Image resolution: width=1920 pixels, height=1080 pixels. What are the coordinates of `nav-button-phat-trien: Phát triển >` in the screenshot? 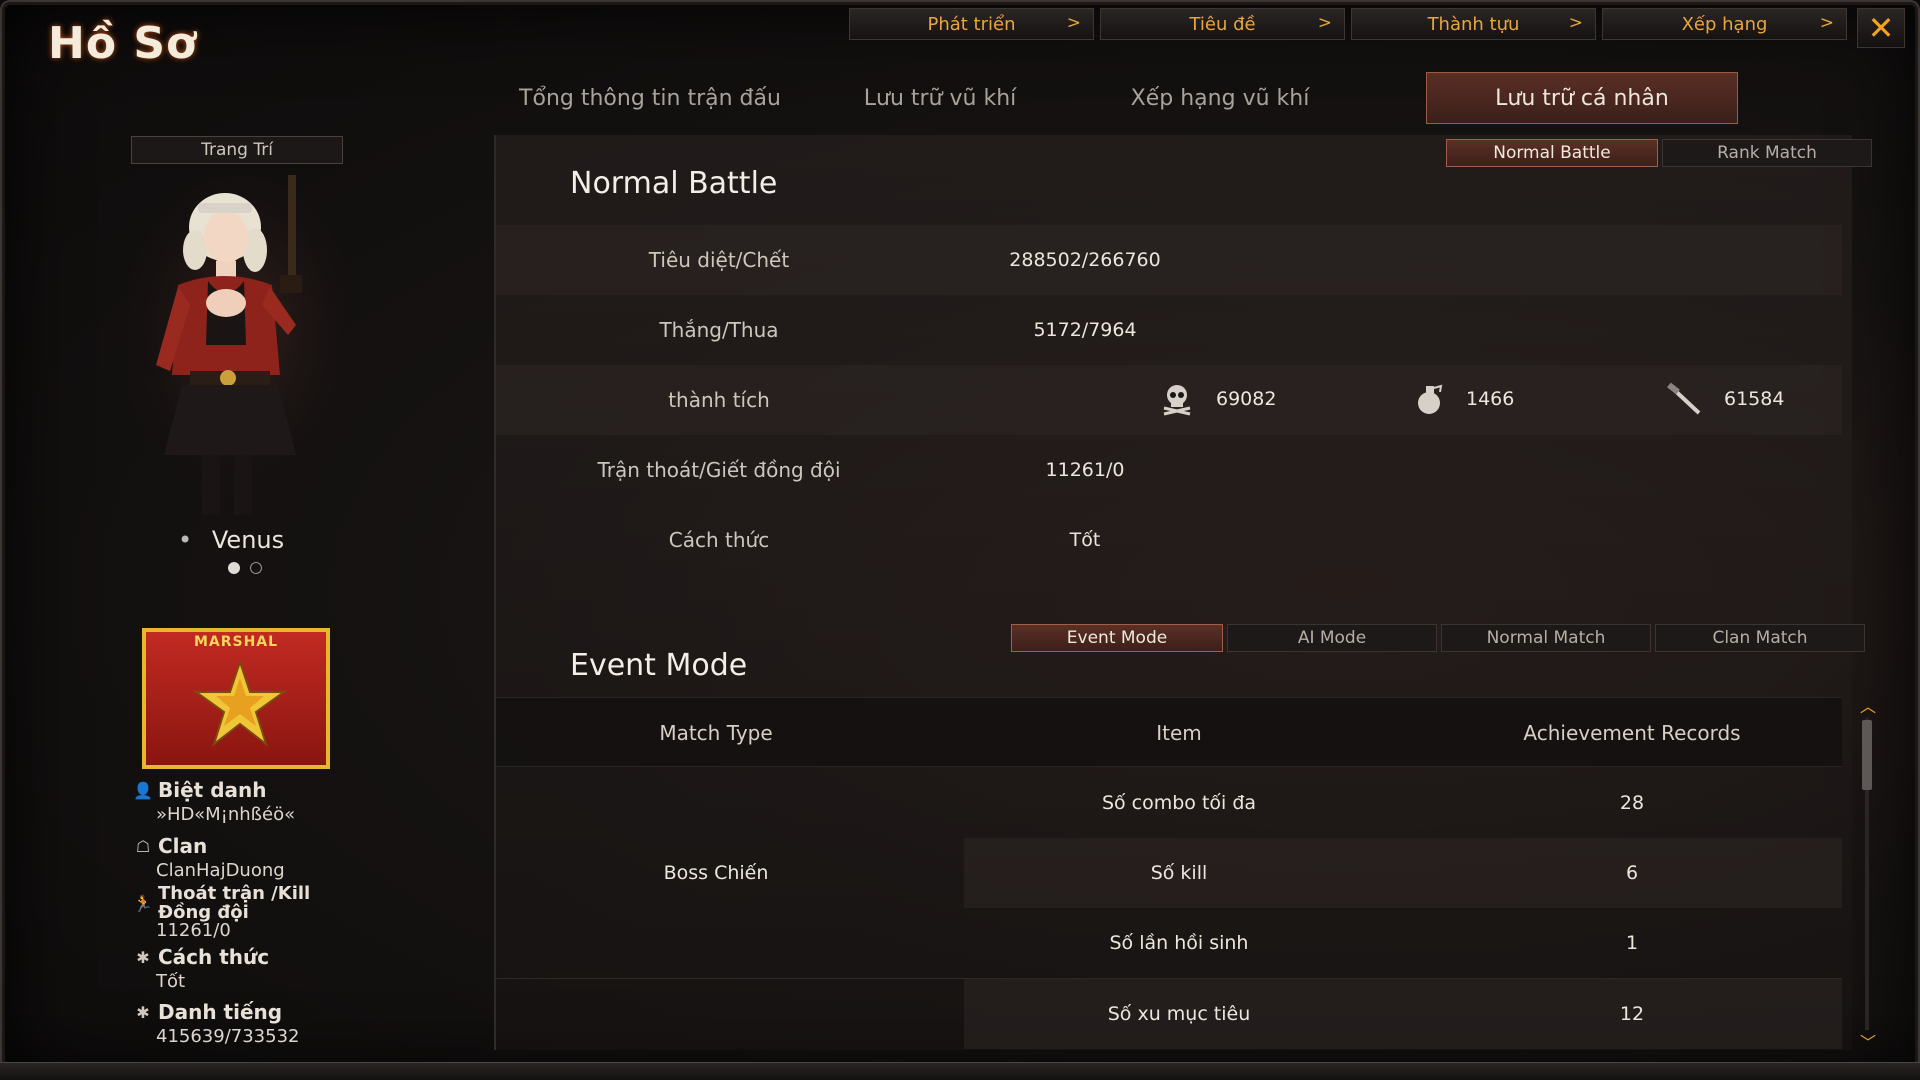 It's located at (971, 24).